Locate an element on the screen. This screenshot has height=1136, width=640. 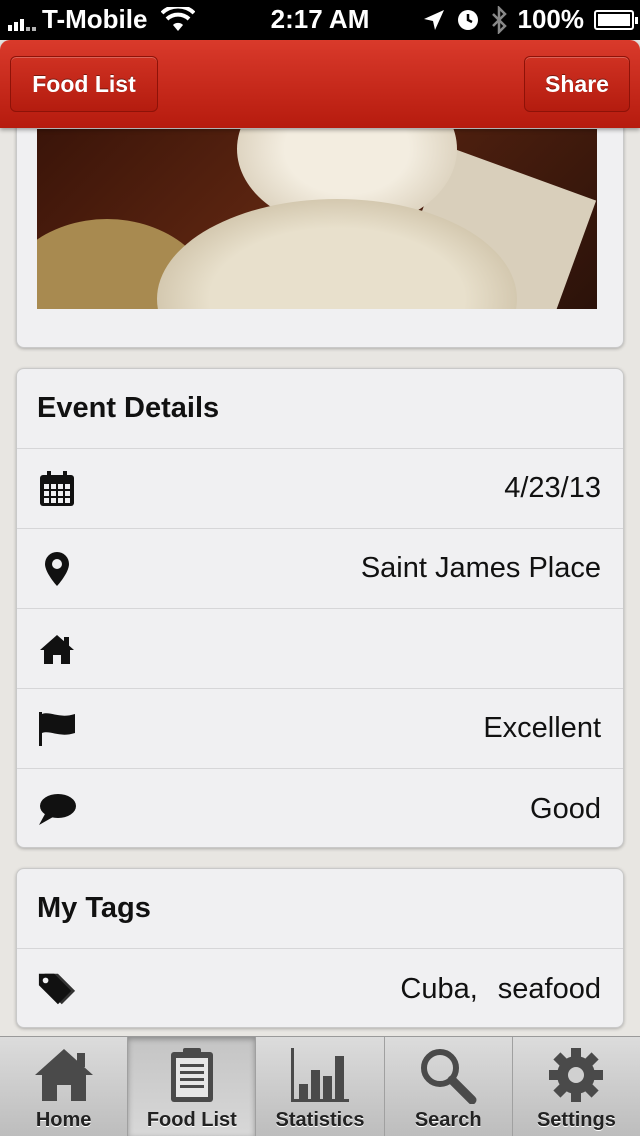
nav-header: Food List Share is located at coordinates (320, 84).